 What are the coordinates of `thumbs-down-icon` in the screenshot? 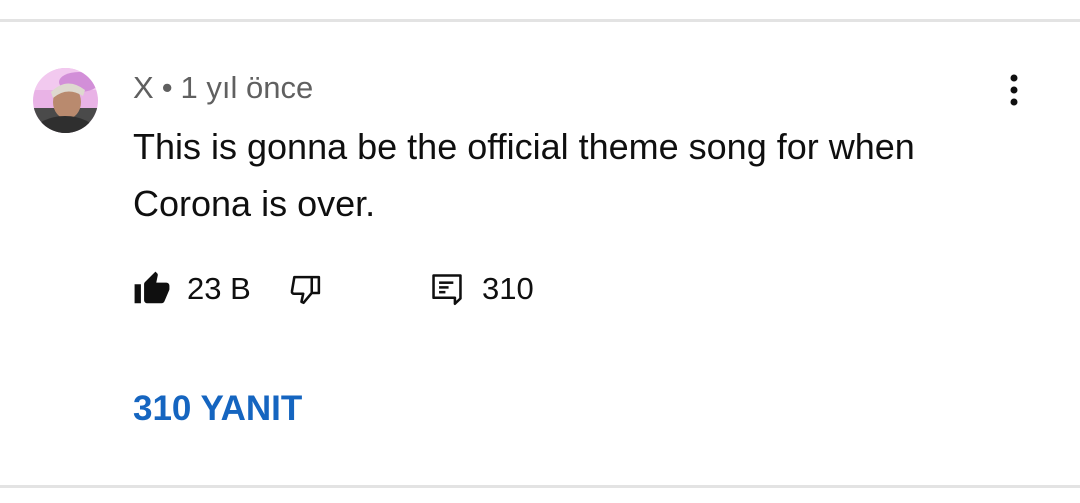 It's located at (305, 290).